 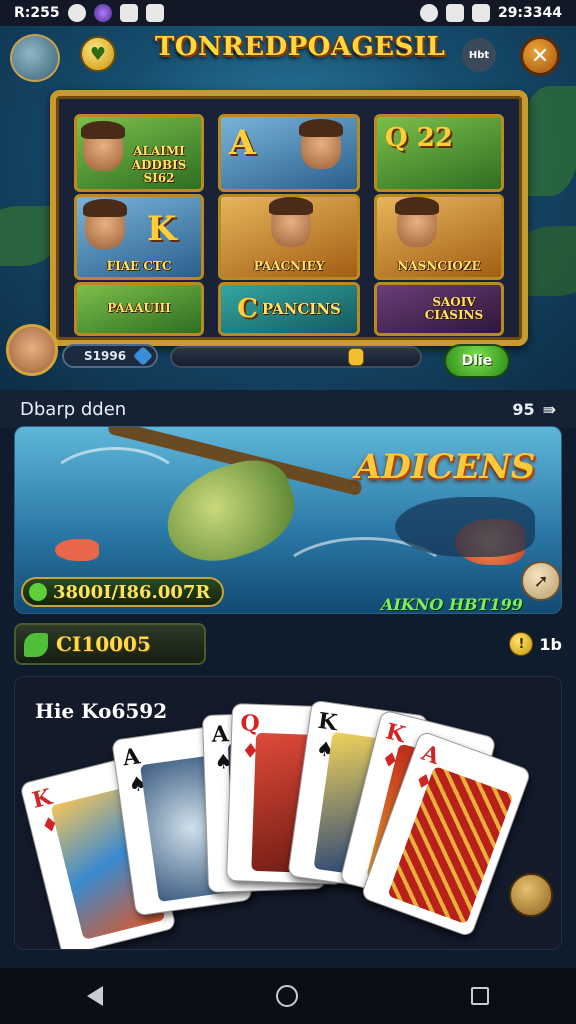 What do you see at coordinates (288, 13) in the screenshot?
I see `status-bar: R:255 29:3344` at bounding box center [288, 13].